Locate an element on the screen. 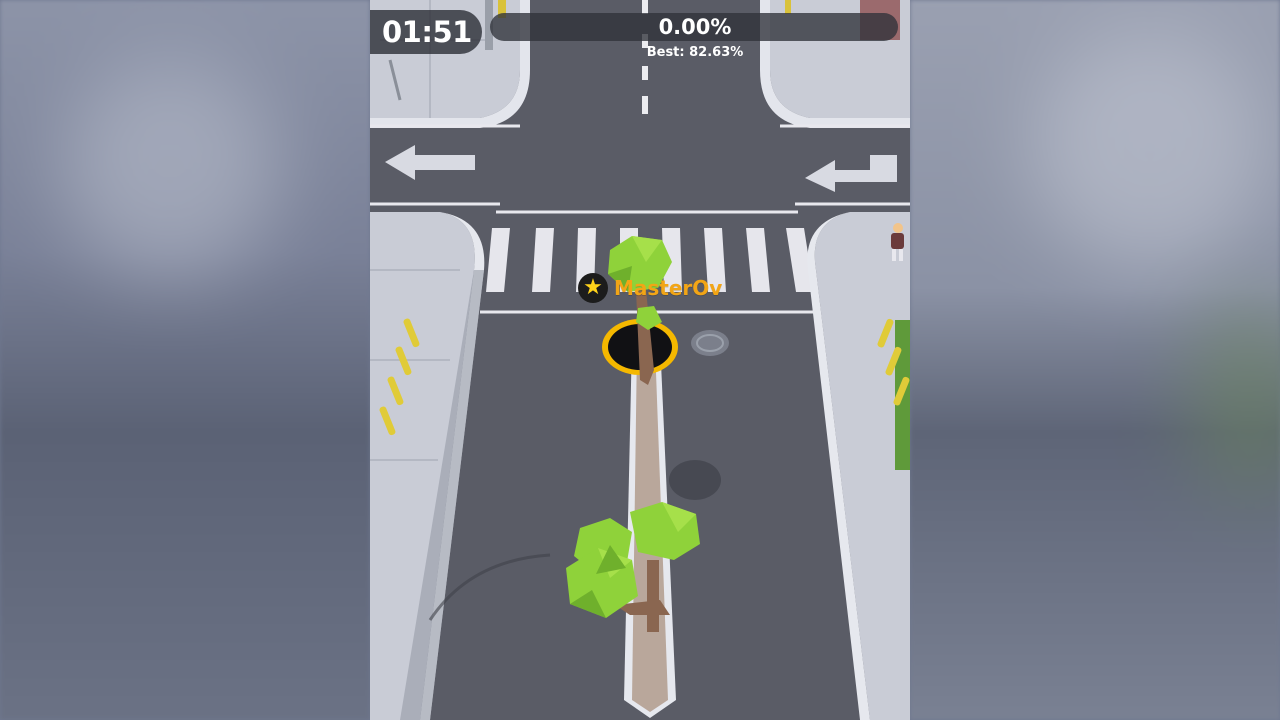 Image resolution: width=1280 pixels, height=720 pixels. right-green-glow is located at coordinates (1235, 400).